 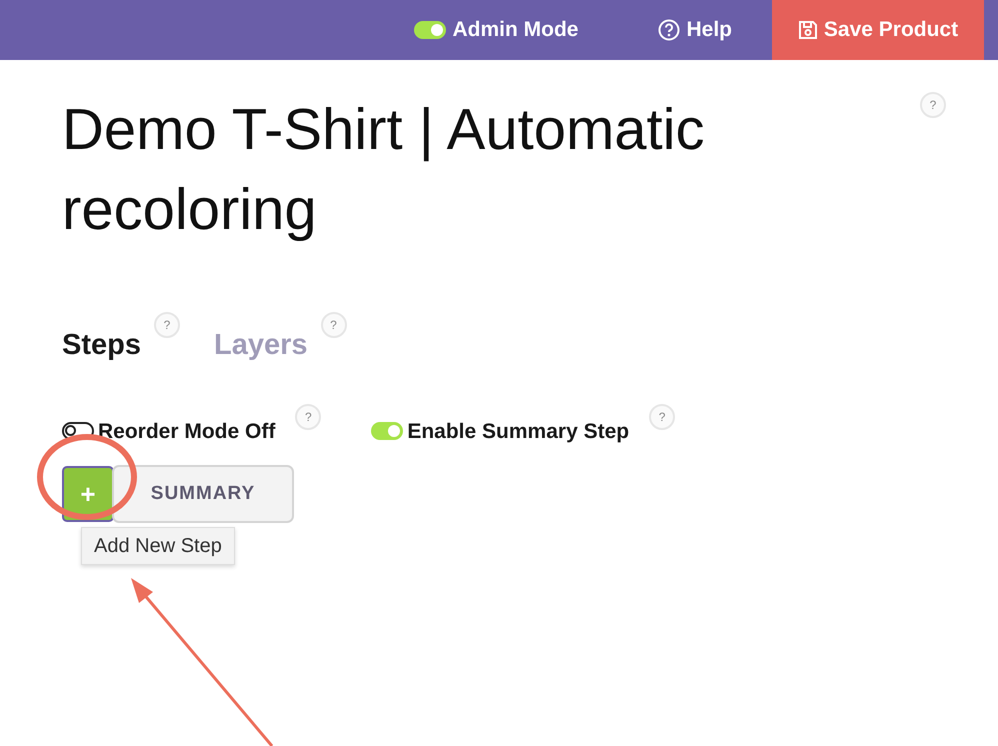 What do you see at coordinates (878, 30) in the screenshot?
I see `save-button: Save Product` at bounding box center [878, 30].